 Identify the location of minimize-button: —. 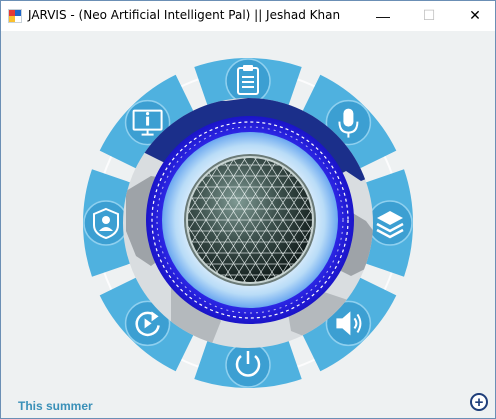
(383, 15).